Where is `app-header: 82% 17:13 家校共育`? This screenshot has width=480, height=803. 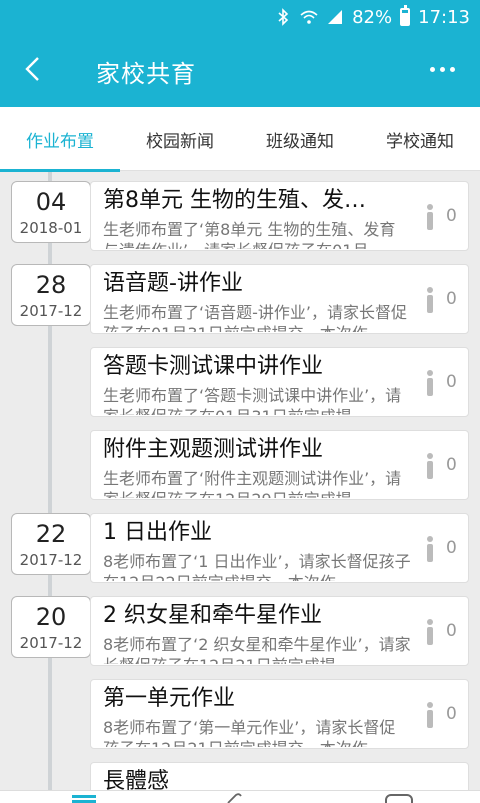 app-header: 82% 17:13 家校共育 is located at coordinates (240, 53).